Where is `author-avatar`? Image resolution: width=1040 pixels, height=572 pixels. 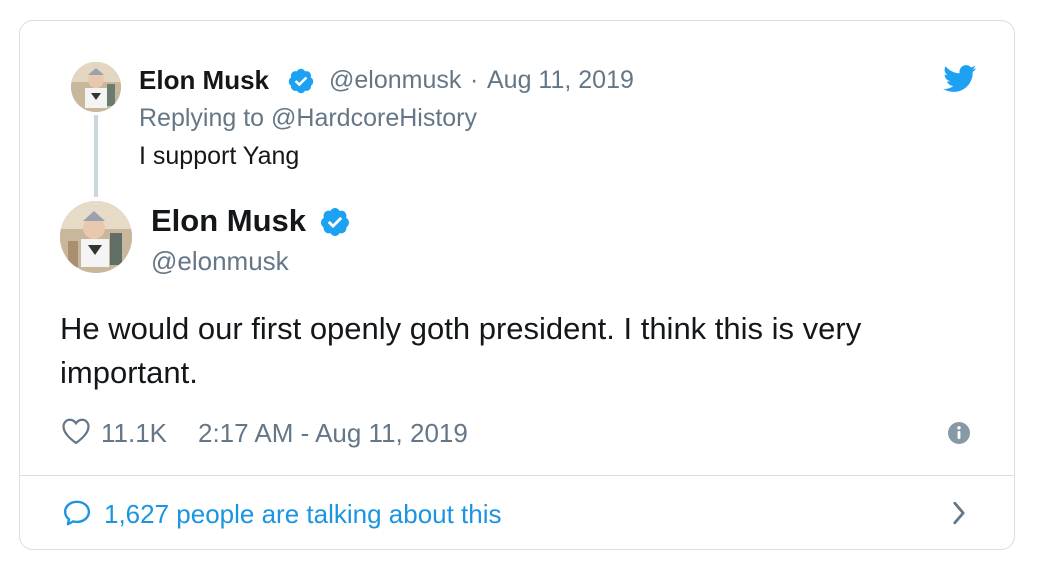 author-avatar is located at coordinates (96, 237).